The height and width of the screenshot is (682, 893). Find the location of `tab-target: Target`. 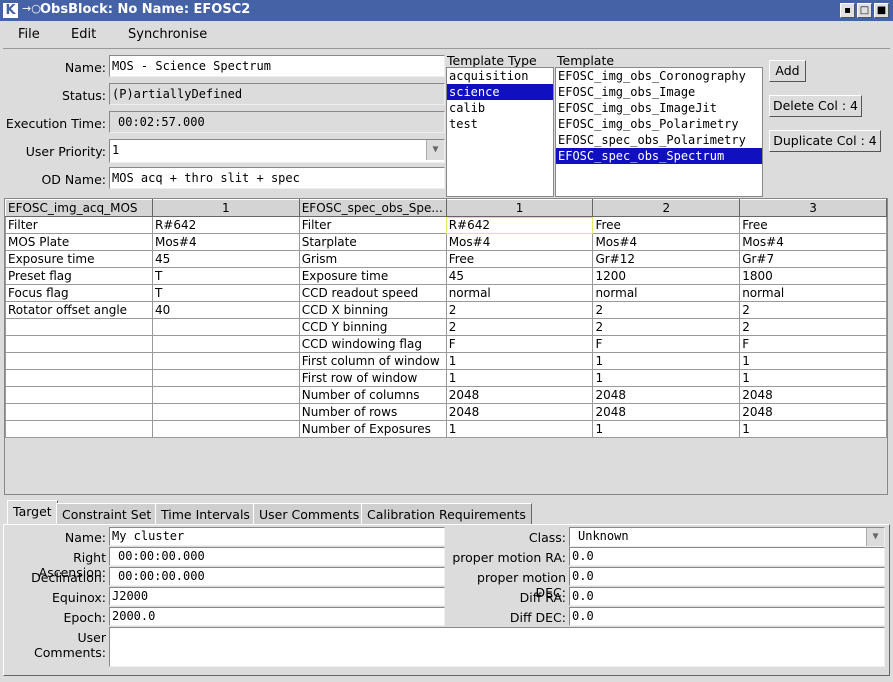

tab-target: Target is located at coordinates (32, 512).